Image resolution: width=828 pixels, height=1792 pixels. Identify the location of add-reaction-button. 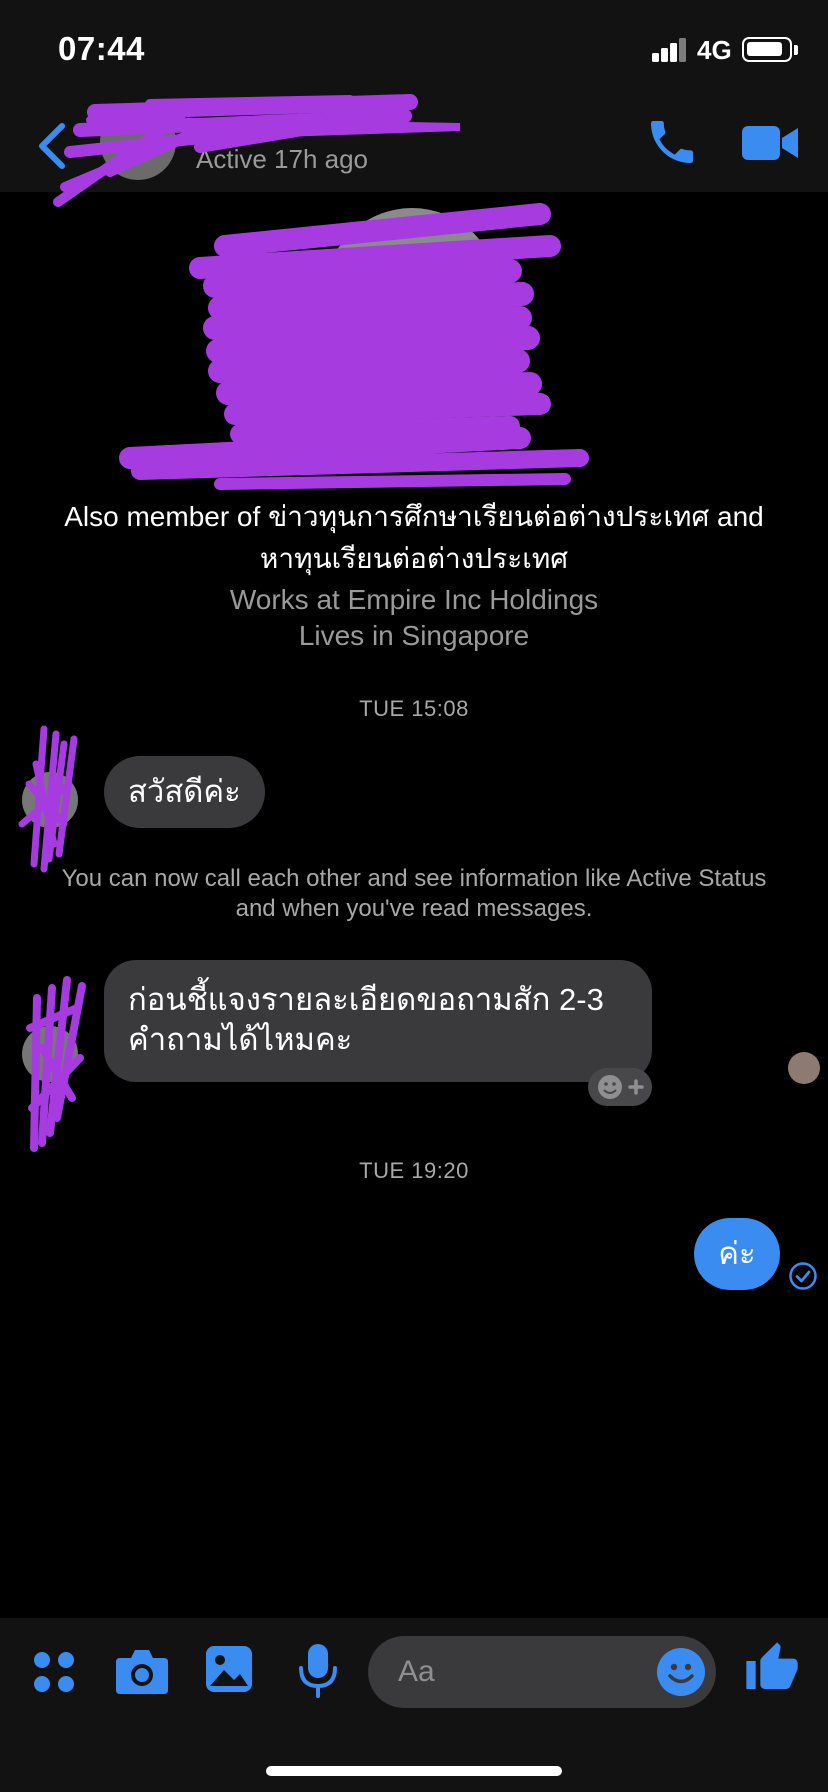
(620, 1087).